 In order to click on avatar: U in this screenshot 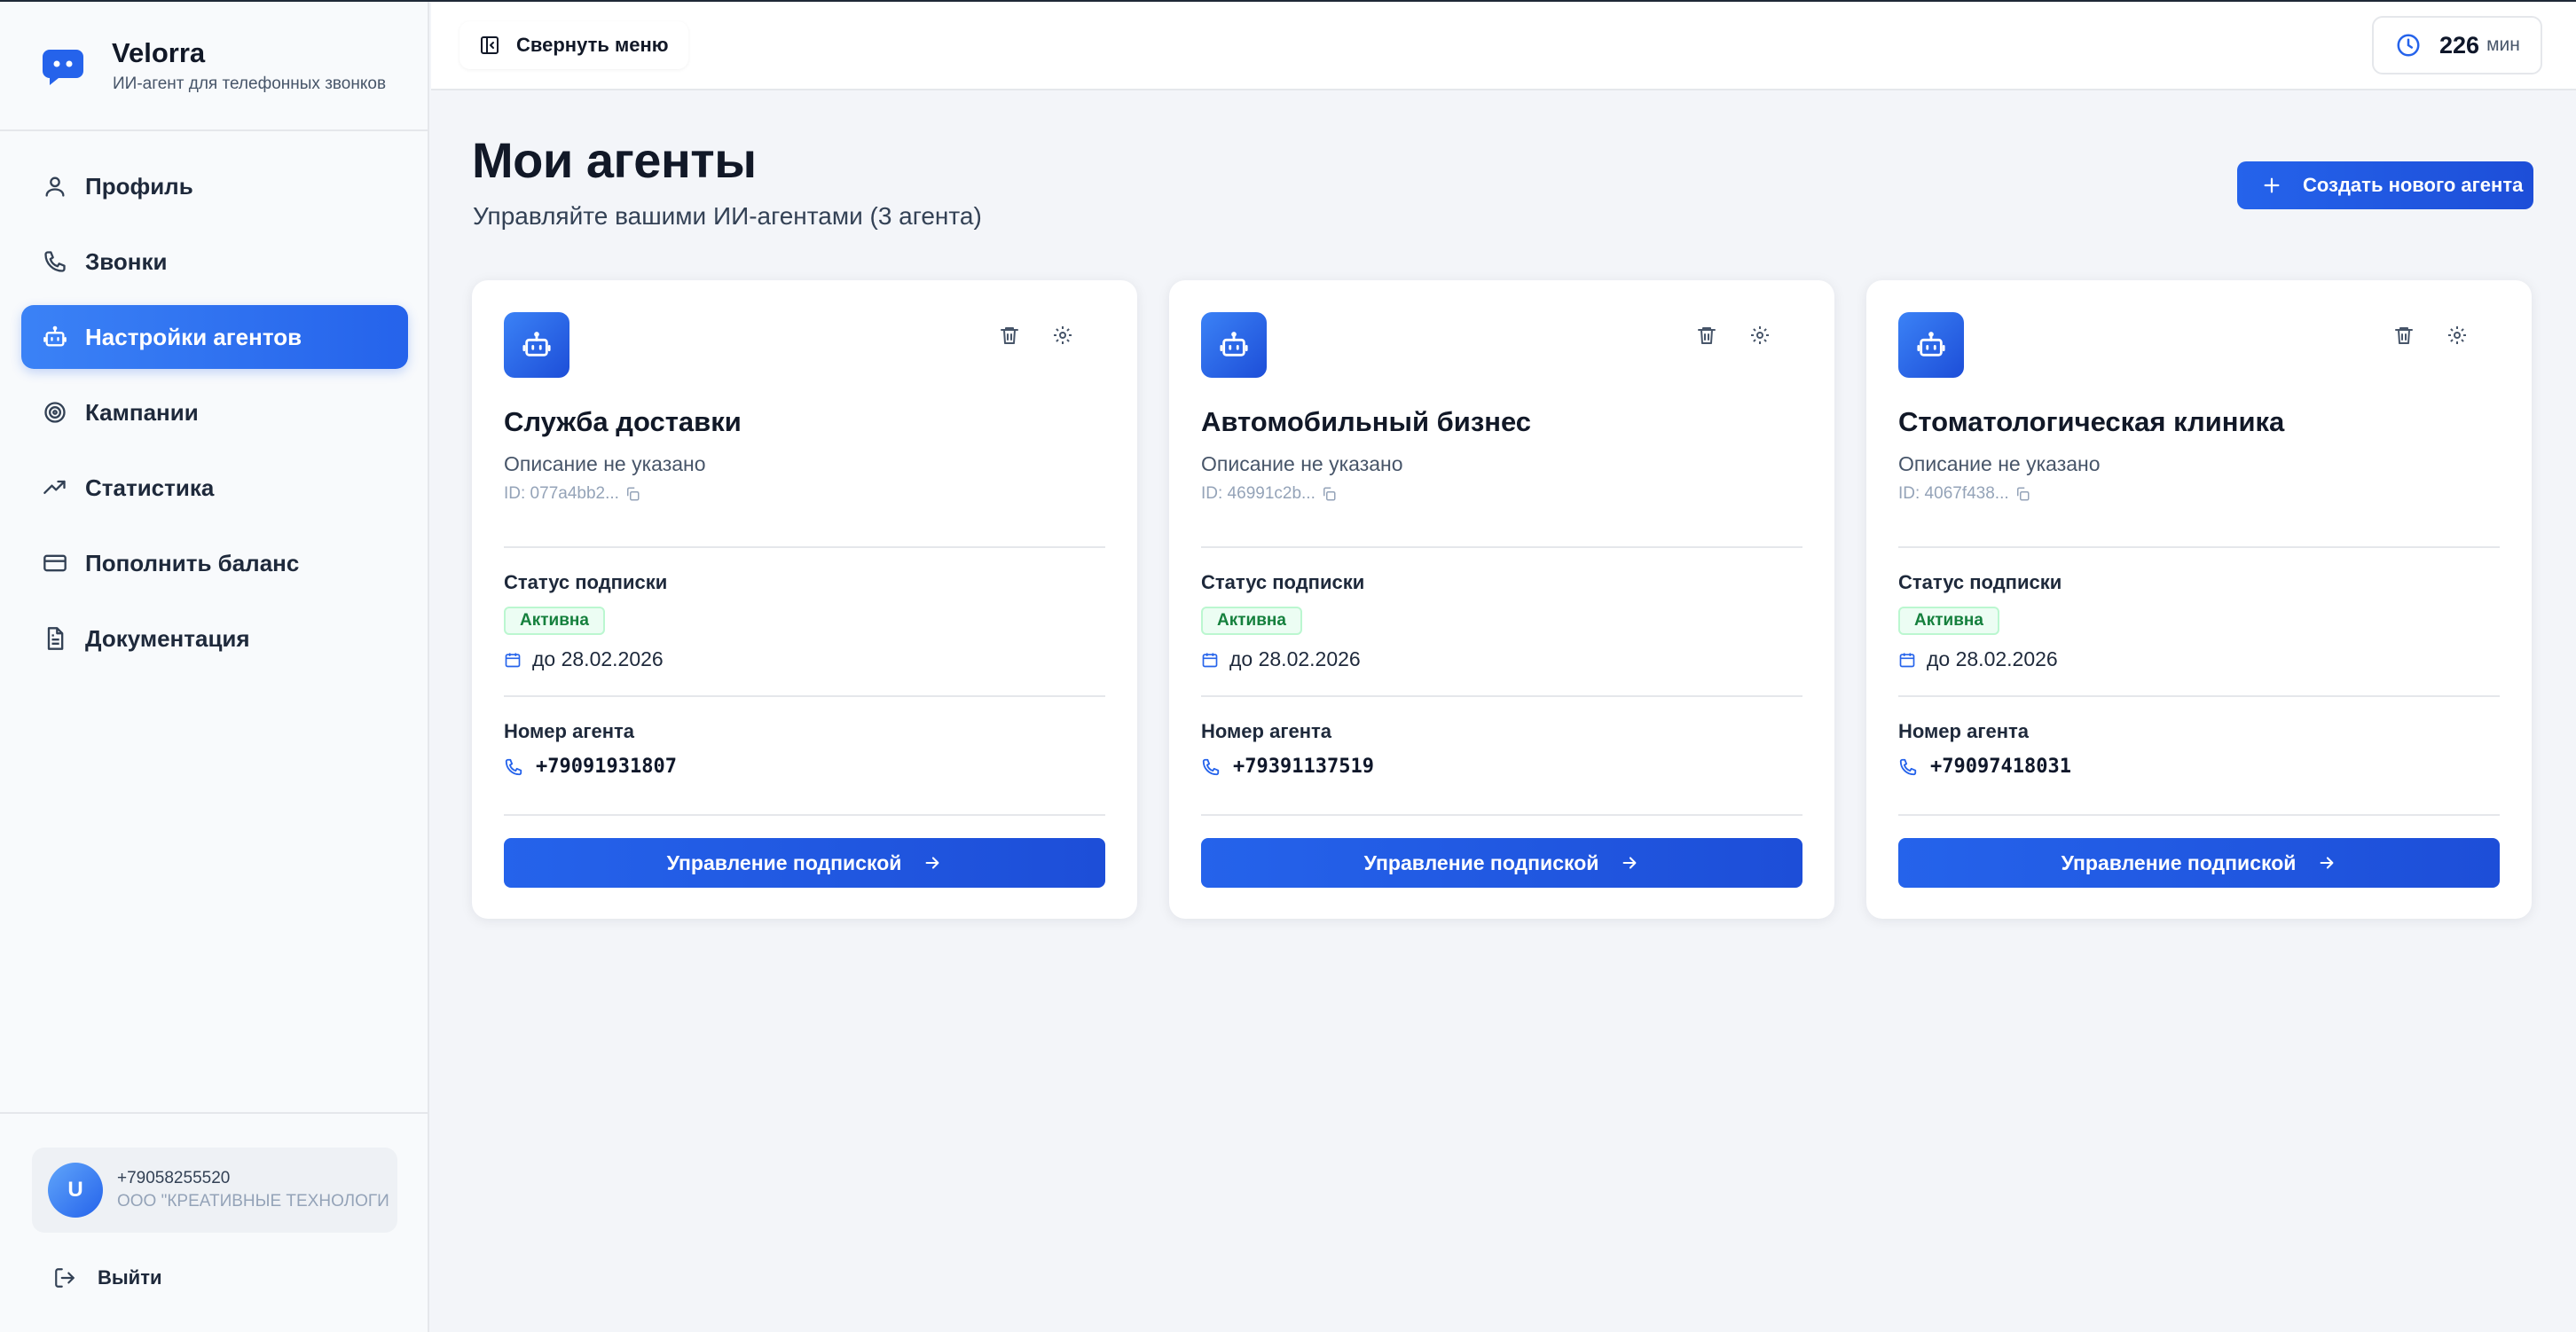, I will do `click(75, 1190)`.